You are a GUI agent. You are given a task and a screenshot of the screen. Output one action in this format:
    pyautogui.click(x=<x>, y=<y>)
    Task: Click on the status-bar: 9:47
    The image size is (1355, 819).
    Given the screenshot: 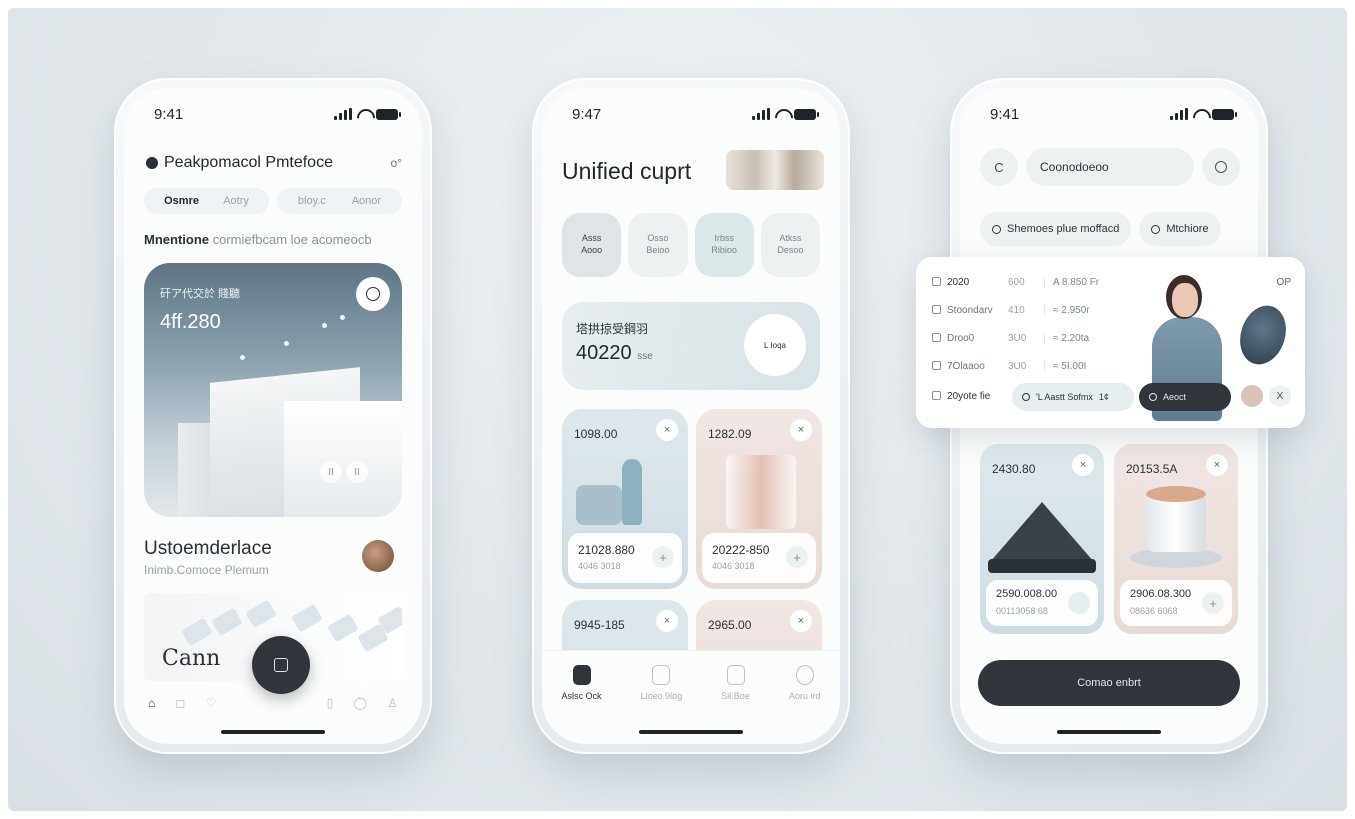 What is the action you would take?
    pyautogui.click(x=692, y=116)
    